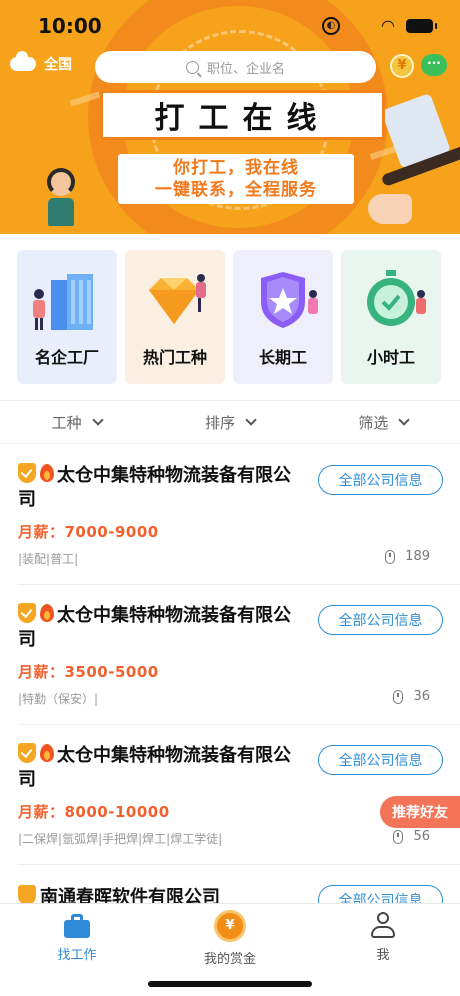  I want to click on factory-building-icon, so click(63, 302).